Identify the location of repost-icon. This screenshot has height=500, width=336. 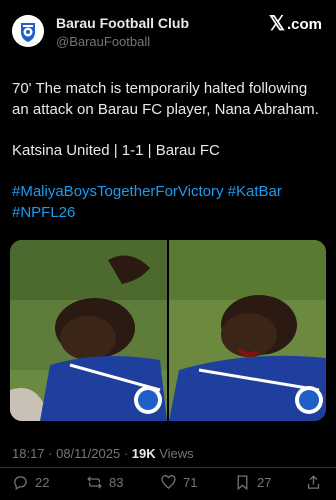
(94, 482).